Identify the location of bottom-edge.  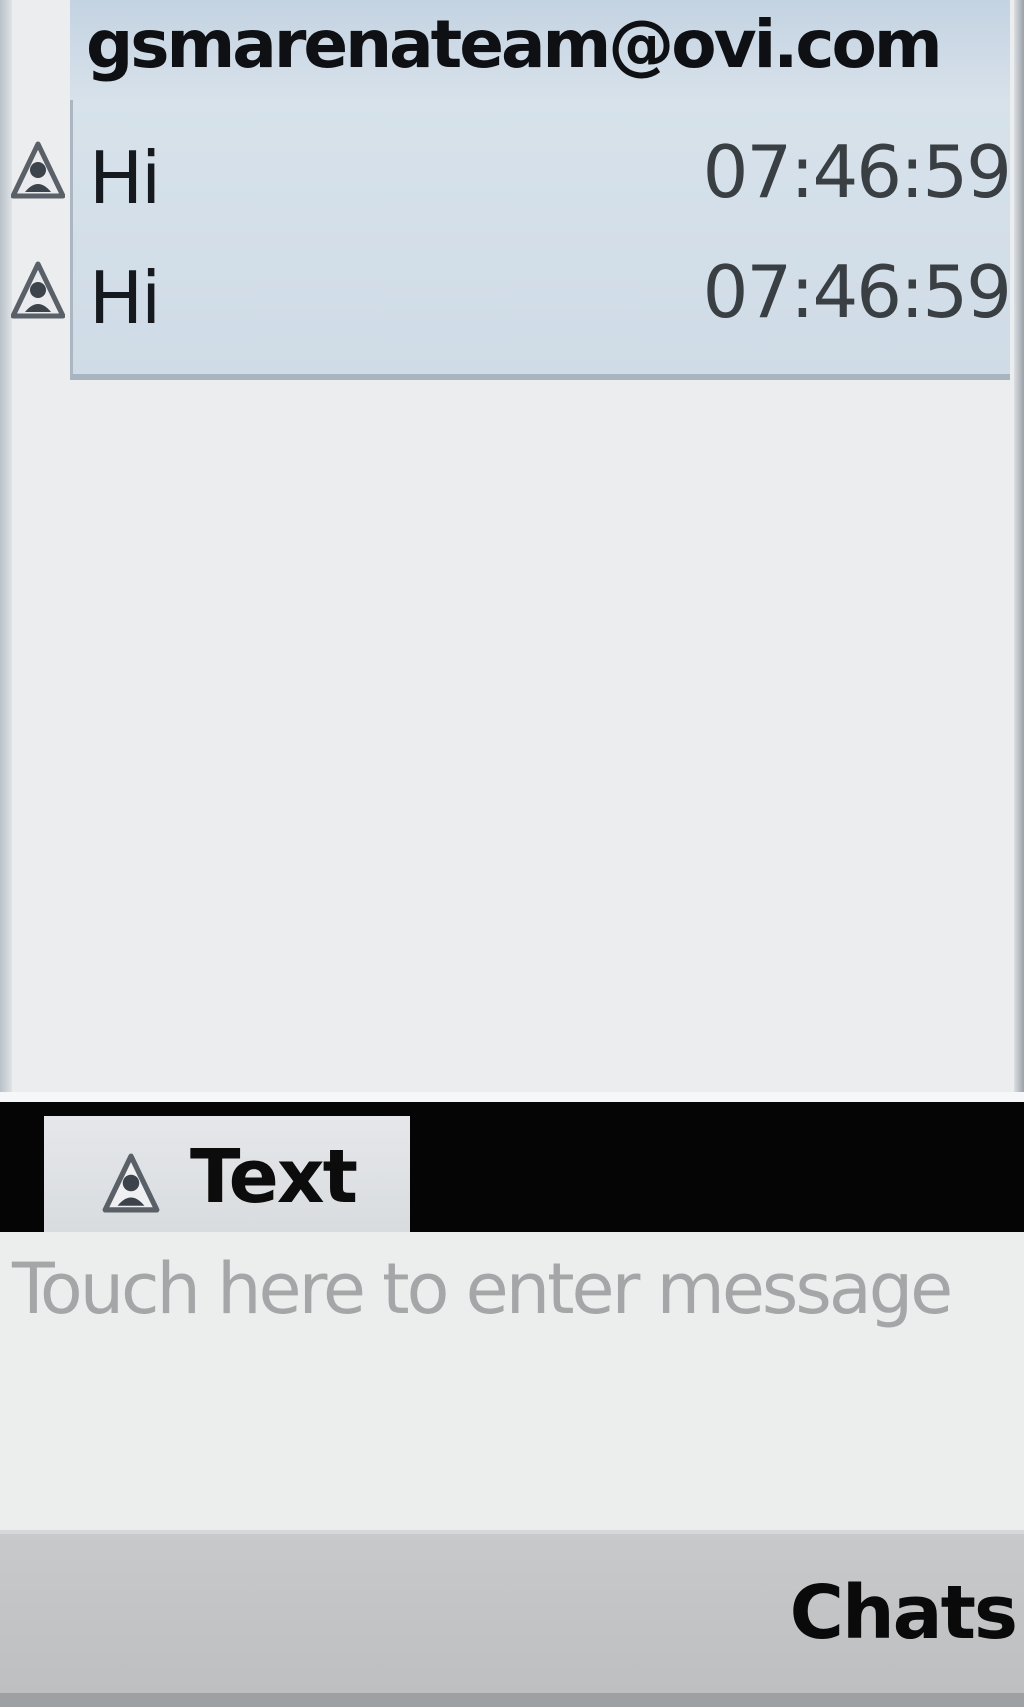
(512, 1700).